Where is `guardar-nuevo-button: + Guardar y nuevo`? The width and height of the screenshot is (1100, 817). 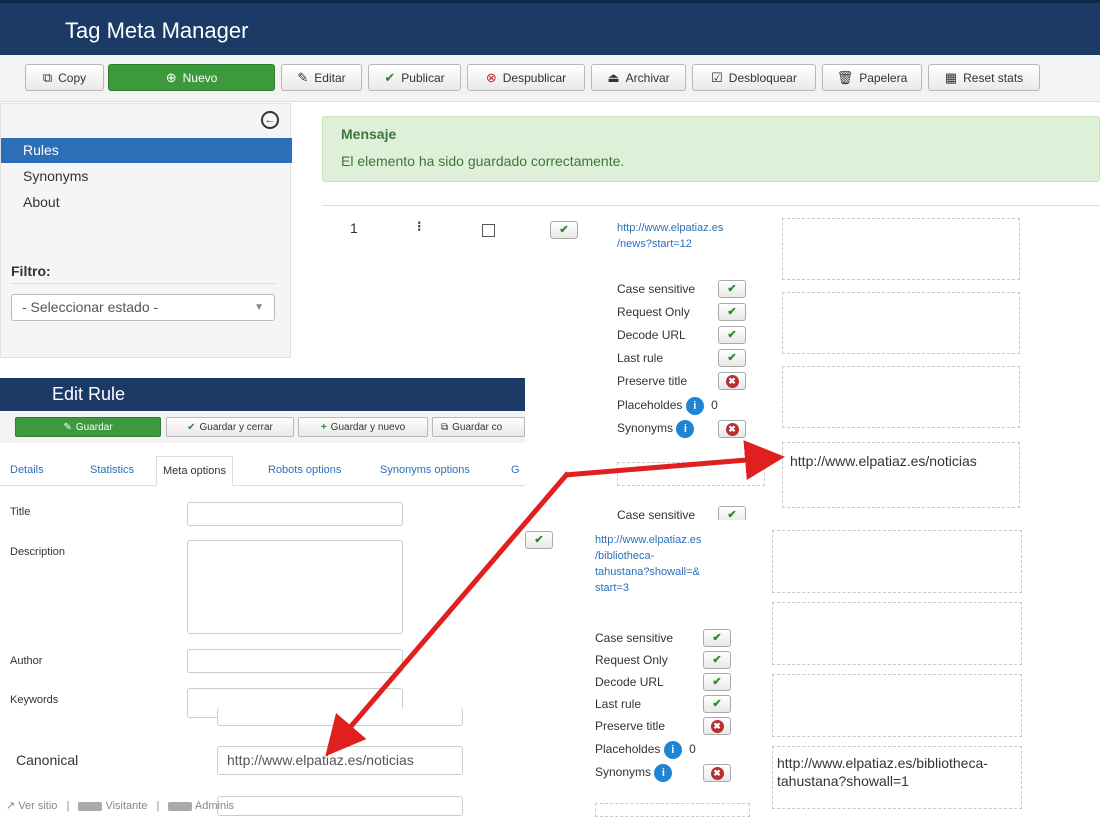 guardar-nuevo-button: + Guardar y nuevo is located at coordinates (363, 427).